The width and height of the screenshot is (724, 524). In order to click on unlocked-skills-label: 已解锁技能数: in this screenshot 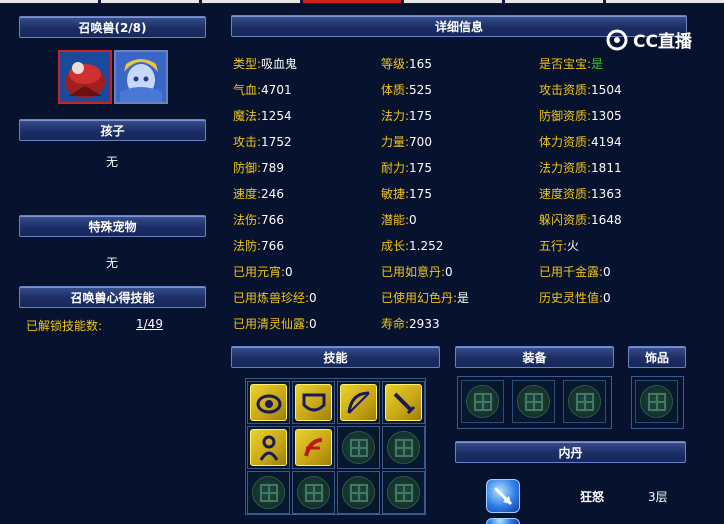, I will do `click(64, 326)`.